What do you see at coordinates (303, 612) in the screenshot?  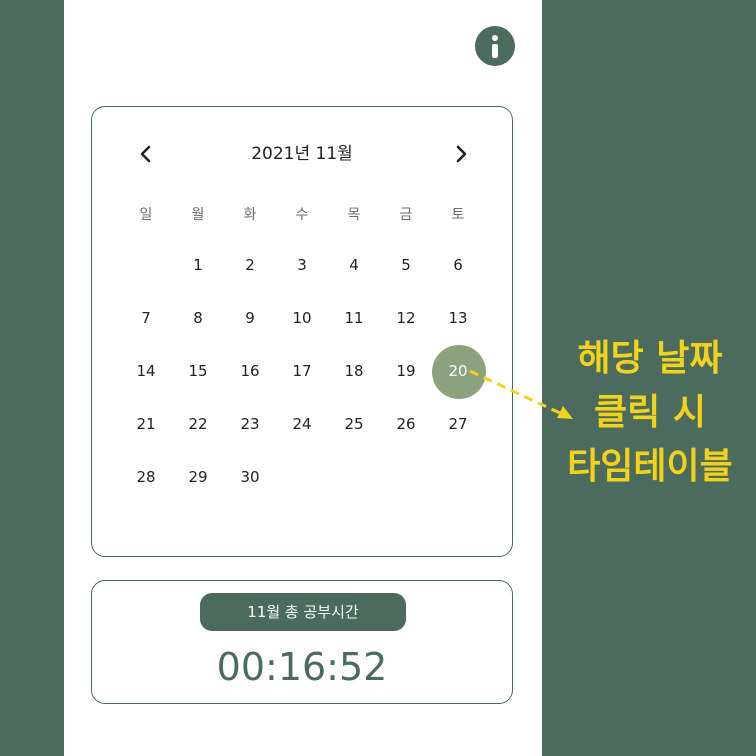 I see `total-study-time-label: 11월 총 공부시간` at bounding box center [303, 612].